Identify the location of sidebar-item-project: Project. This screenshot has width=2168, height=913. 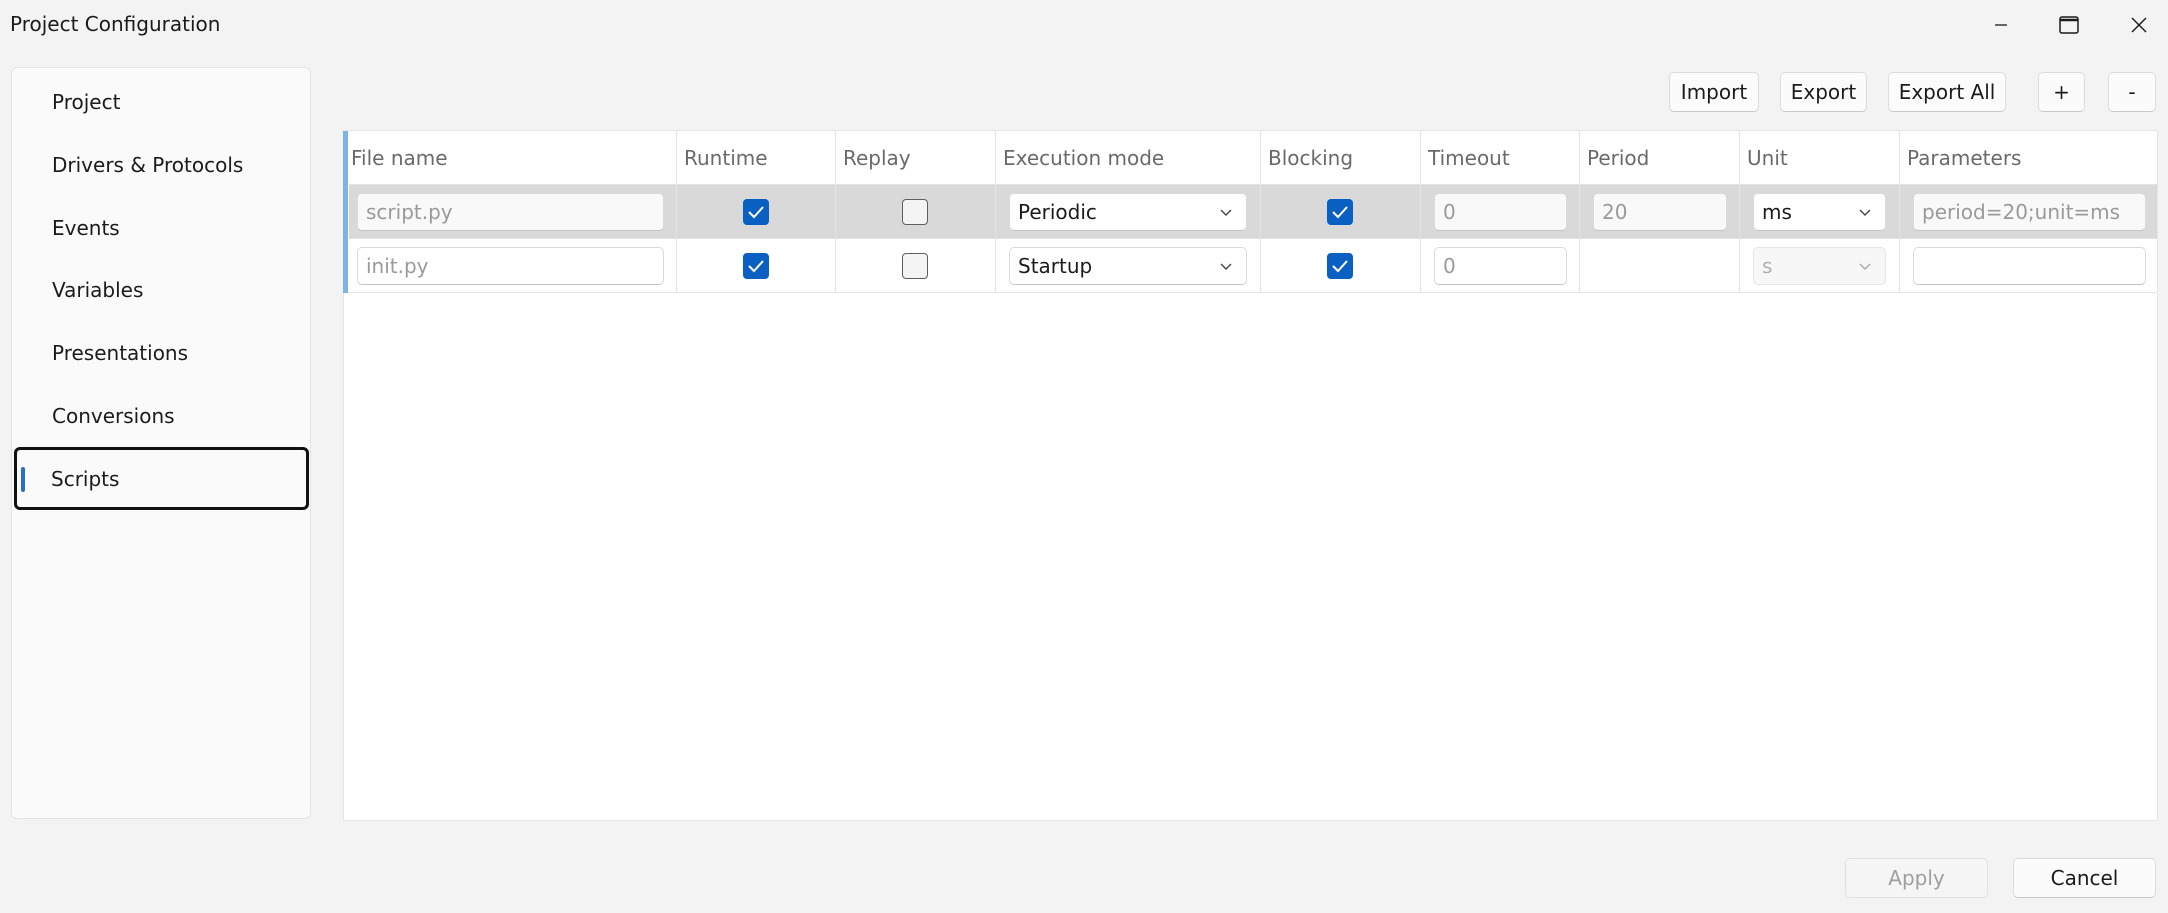
(160, 102).